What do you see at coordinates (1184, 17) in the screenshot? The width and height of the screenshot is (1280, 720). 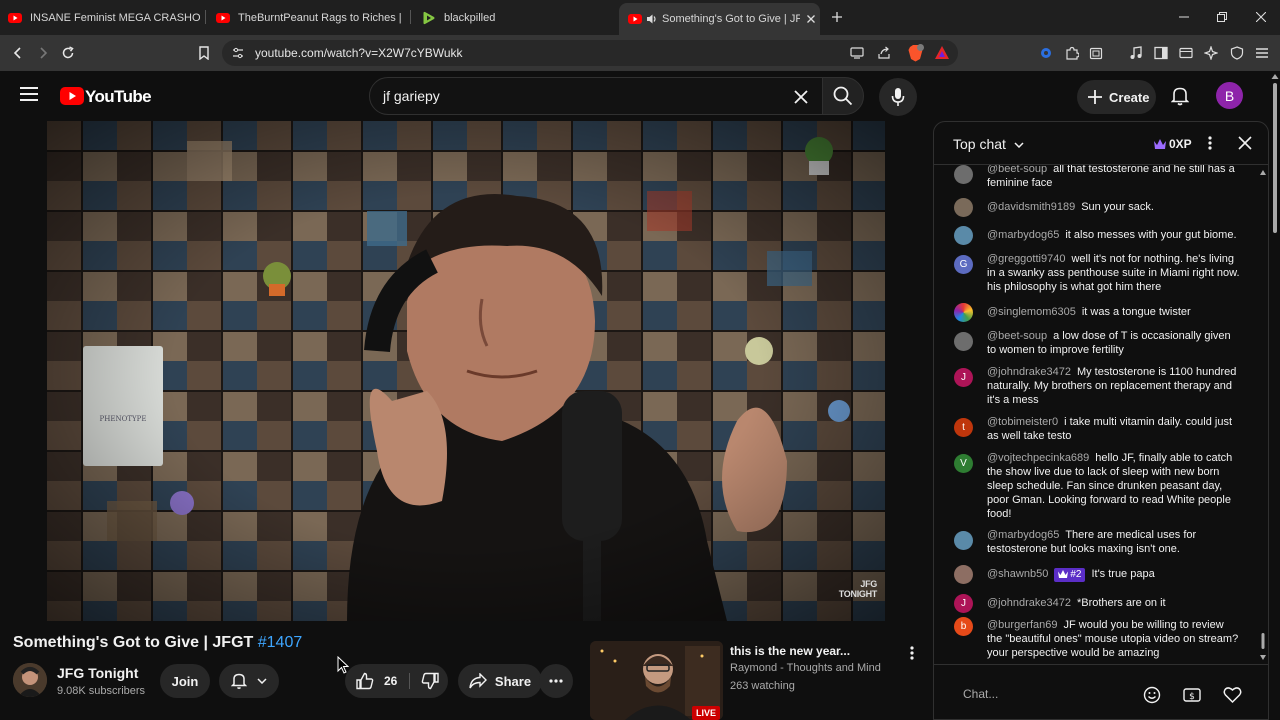 I see `minimize-button` at bounding box center [1184, 17].